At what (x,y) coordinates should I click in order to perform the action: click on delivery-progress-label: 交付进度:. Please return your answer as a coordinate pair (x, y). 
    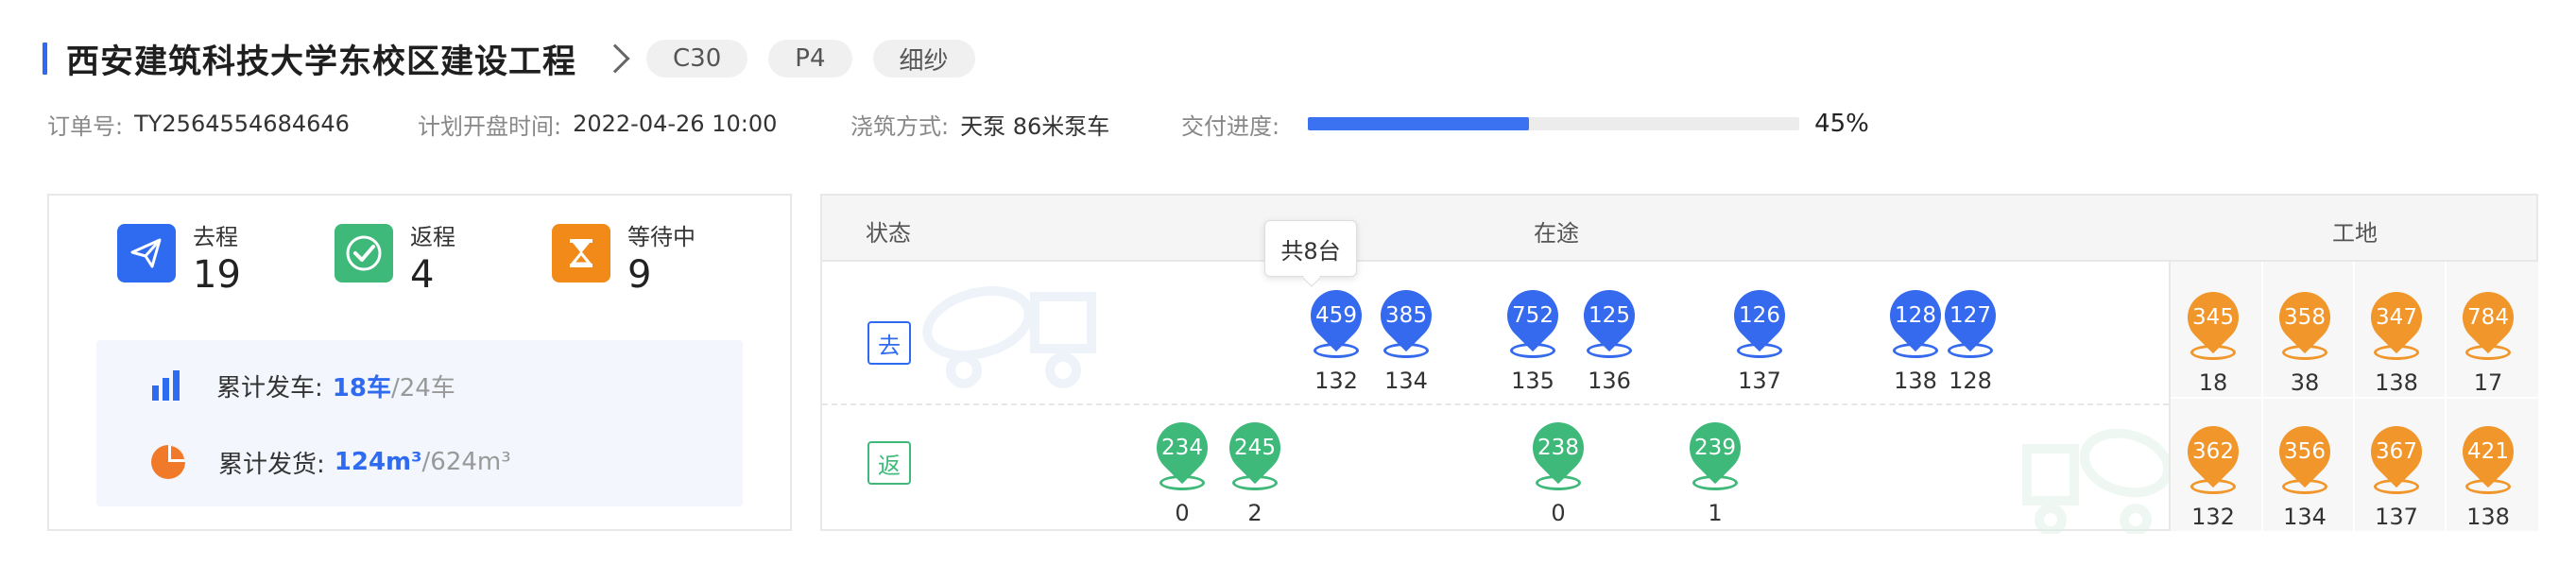
    Looking at the image, I should click on (1230, 126).